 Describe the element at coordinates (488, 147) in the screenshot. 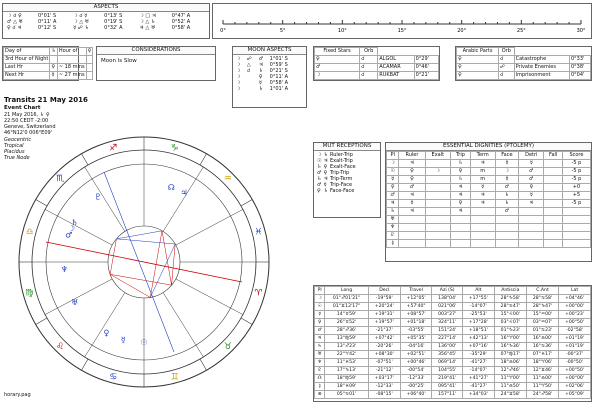

I see `dignities-title: ESSENTIAL DIGNITIES (PTOLEMY)` at that location.